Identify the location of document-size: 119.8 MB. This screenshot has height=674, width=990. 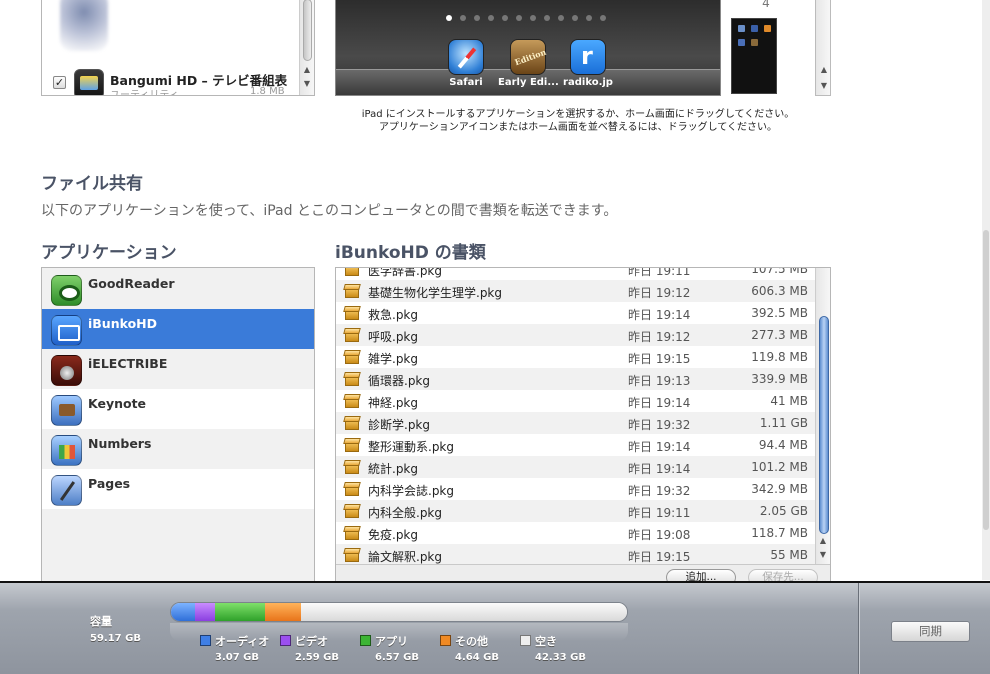
(779, 357).